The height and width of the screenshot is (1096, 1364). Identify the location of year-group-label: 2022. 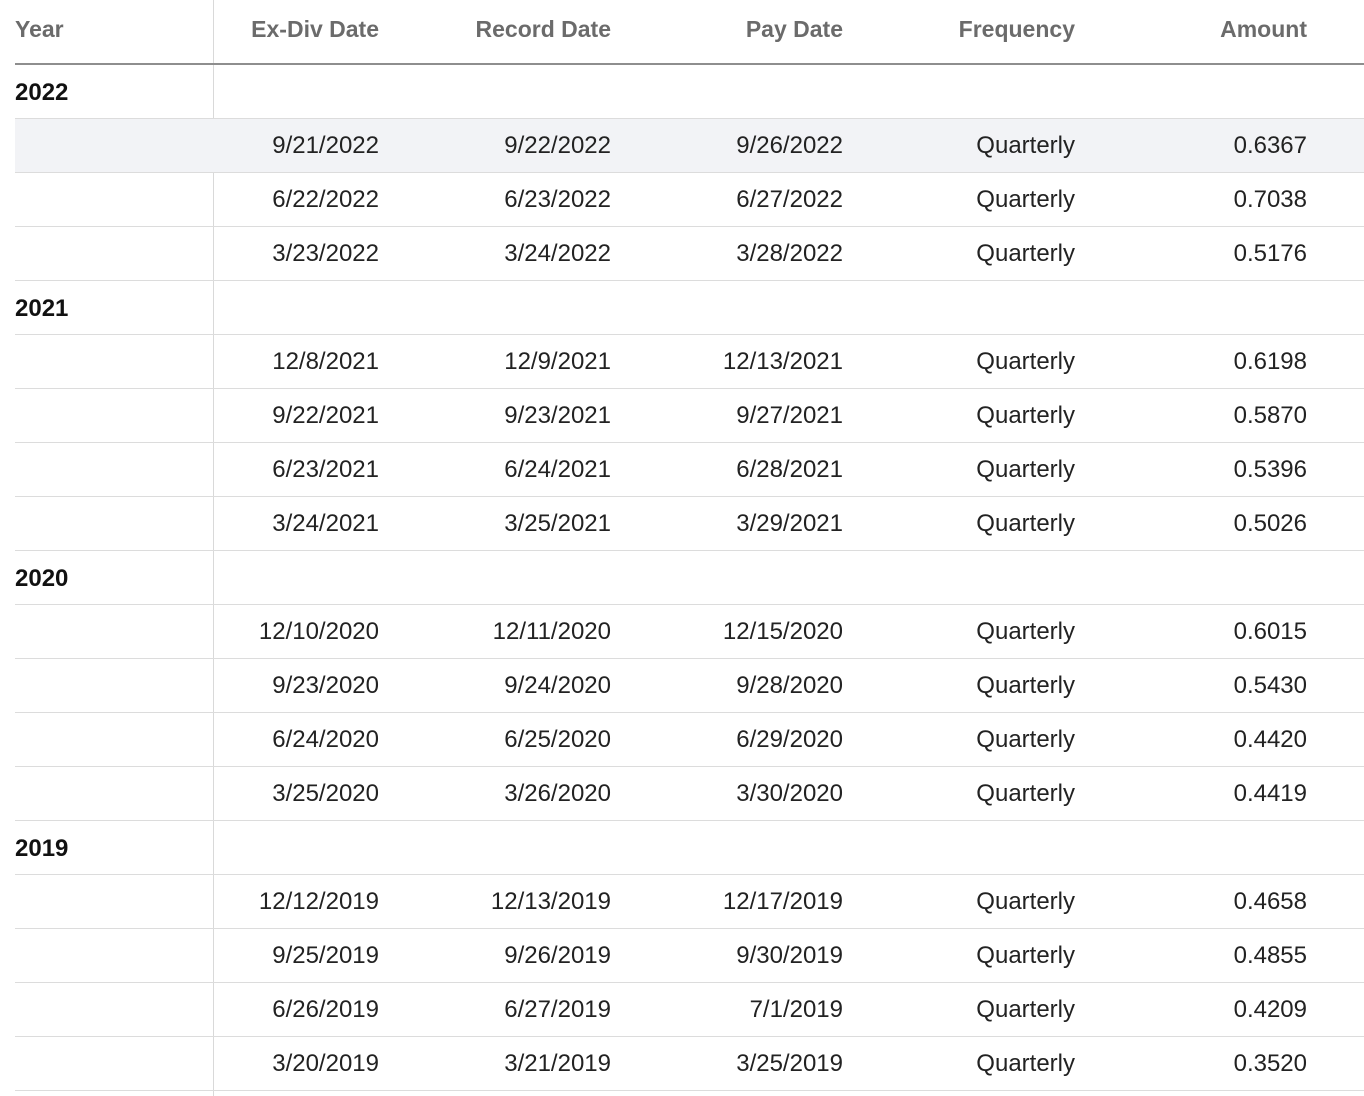
(42, 92).